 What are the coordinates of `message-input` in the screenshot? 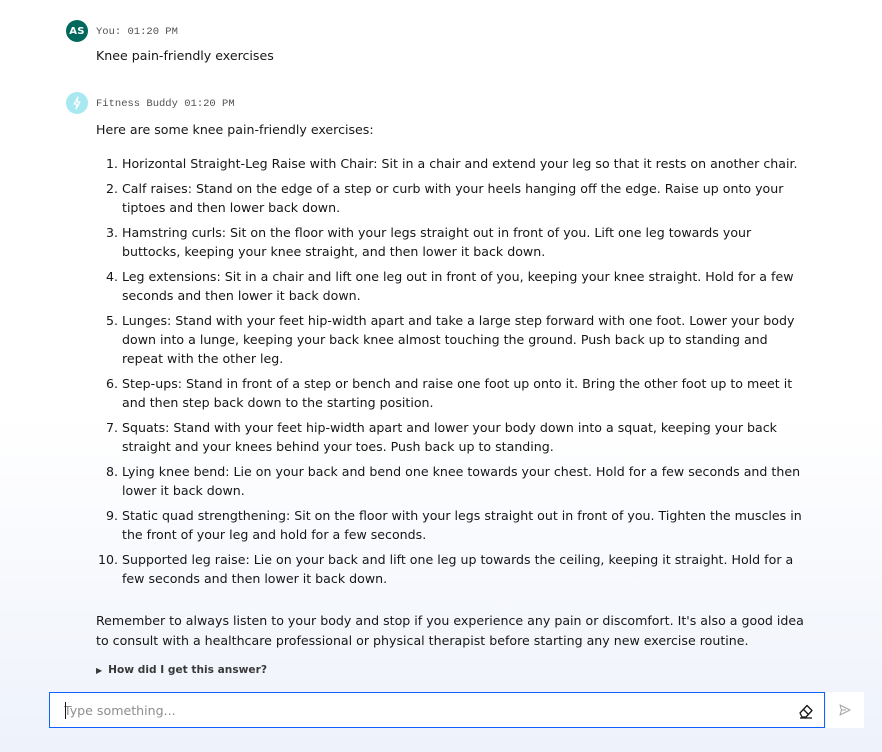 It's located at (434, 710).